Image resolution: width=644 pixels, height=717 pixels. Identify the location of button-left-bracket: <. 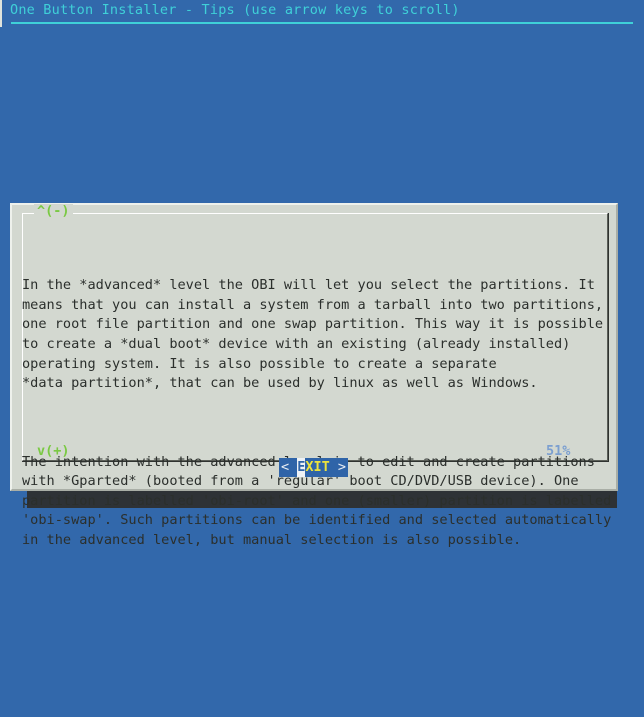
(289, 467).